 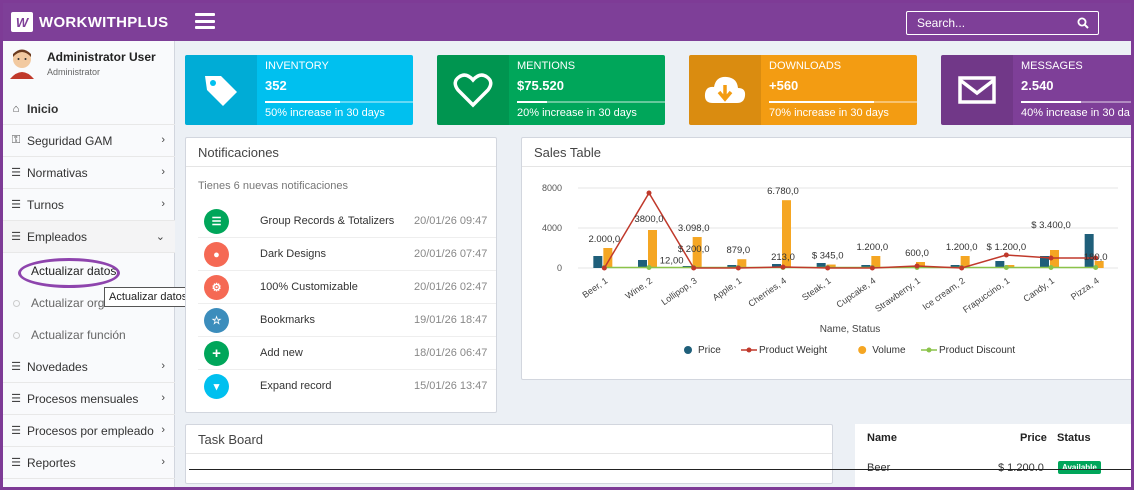 What do you see at coordinates (803, 90) in the screenshot?
I see `info-box-downloads: DOWNLOADS +560 70% increase in 30 days` at bounding box center [803, 90].